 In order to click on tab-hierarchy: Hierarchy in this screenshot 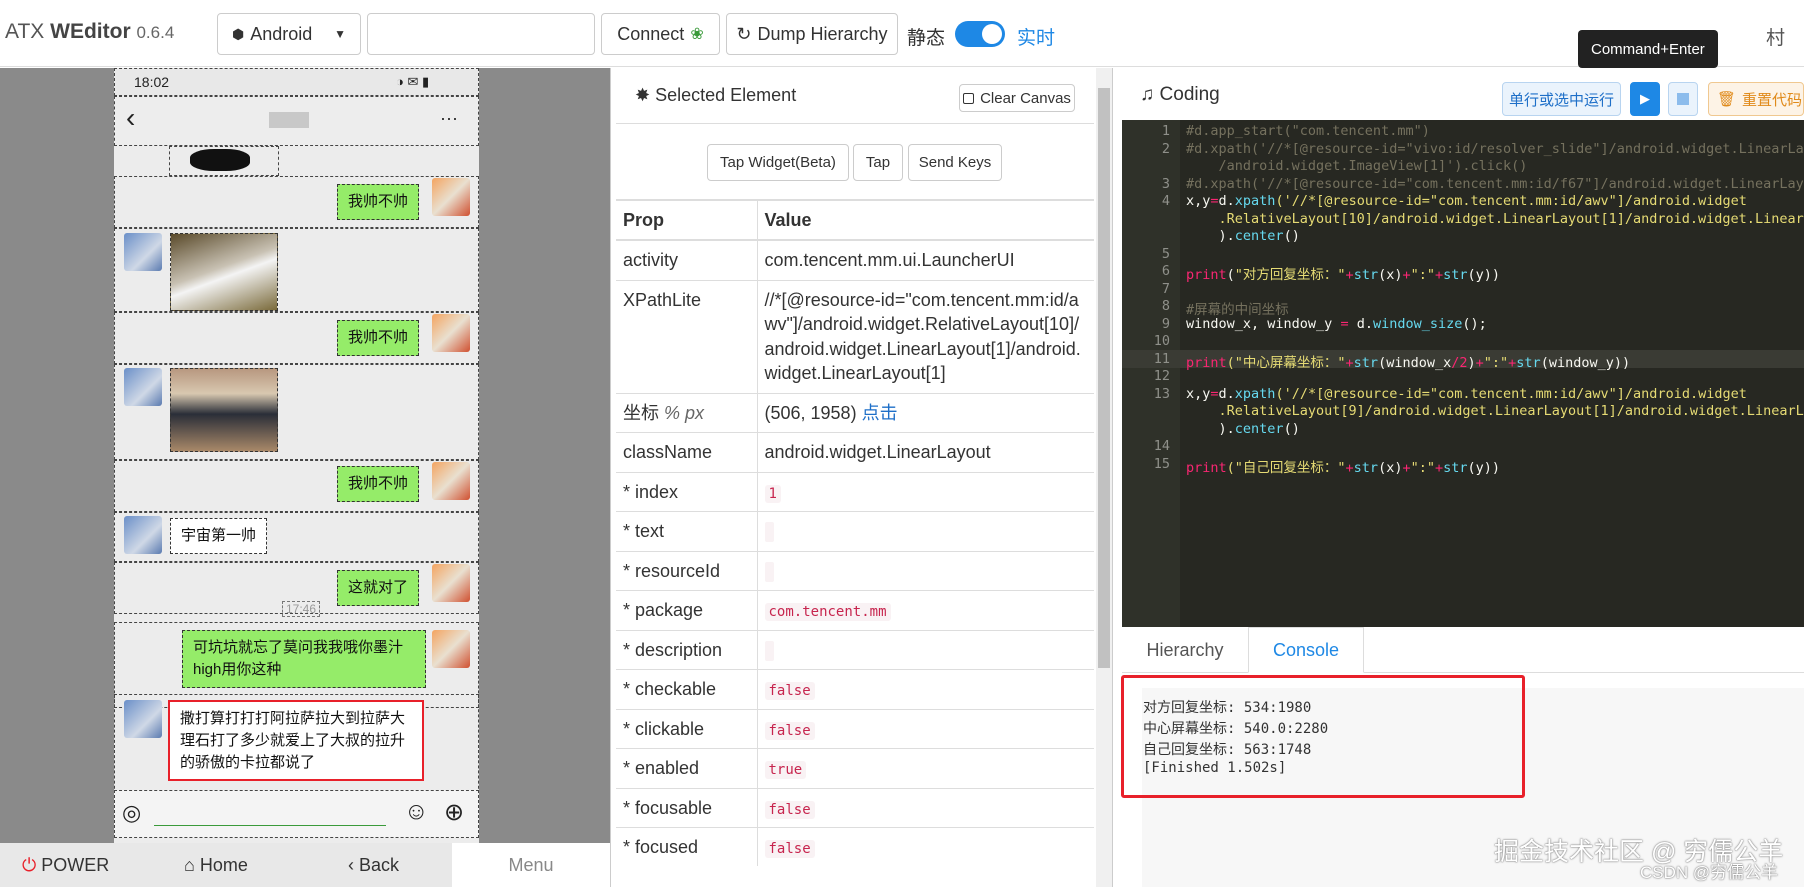, I will do `click(1185, 650)`.